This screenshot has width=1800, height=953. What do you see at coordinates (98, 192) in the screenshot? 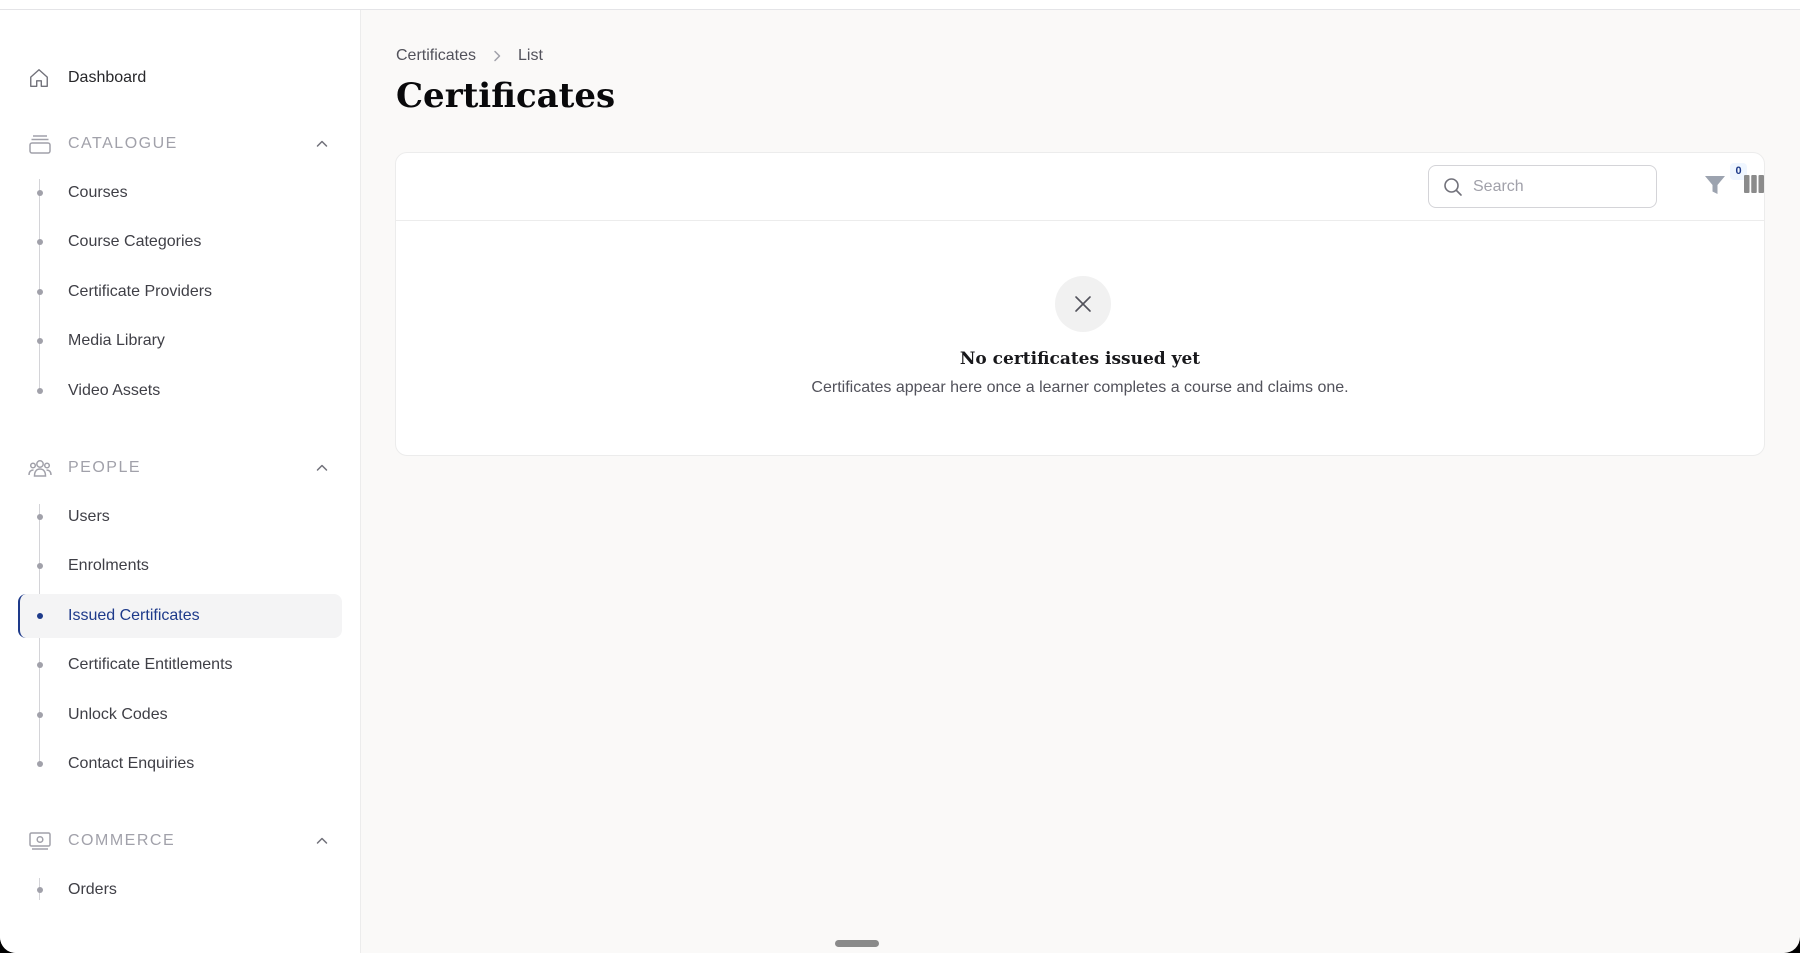
I see `sidebar-item-label: Courses` at bounding box center [98, 192].